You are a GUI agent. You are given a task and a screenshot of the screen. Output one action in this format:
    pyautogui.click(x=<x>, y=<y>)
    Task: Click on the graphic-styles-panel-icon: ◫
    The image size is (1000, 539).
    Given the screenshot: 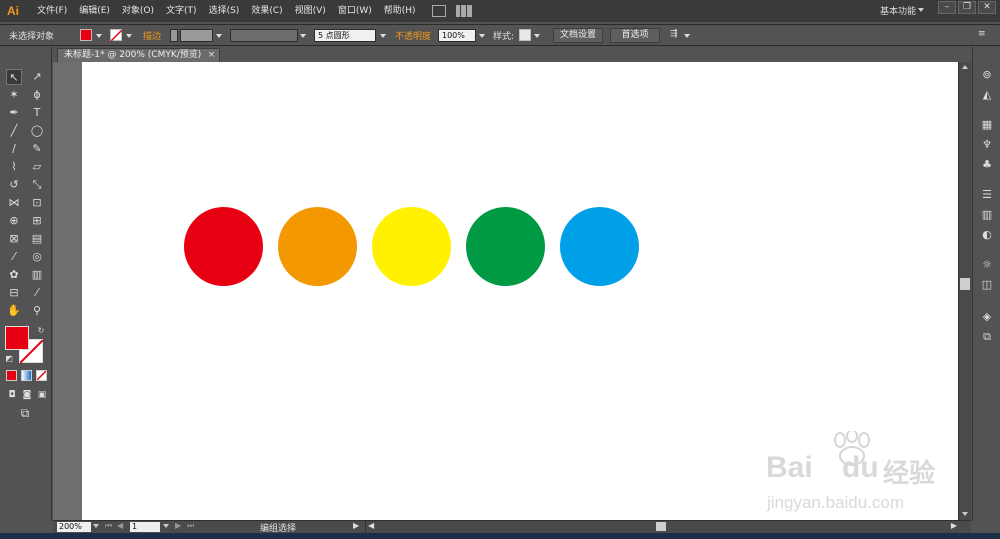 What is the action you would take?
    pyautogui.click(x=987, y=285)
    